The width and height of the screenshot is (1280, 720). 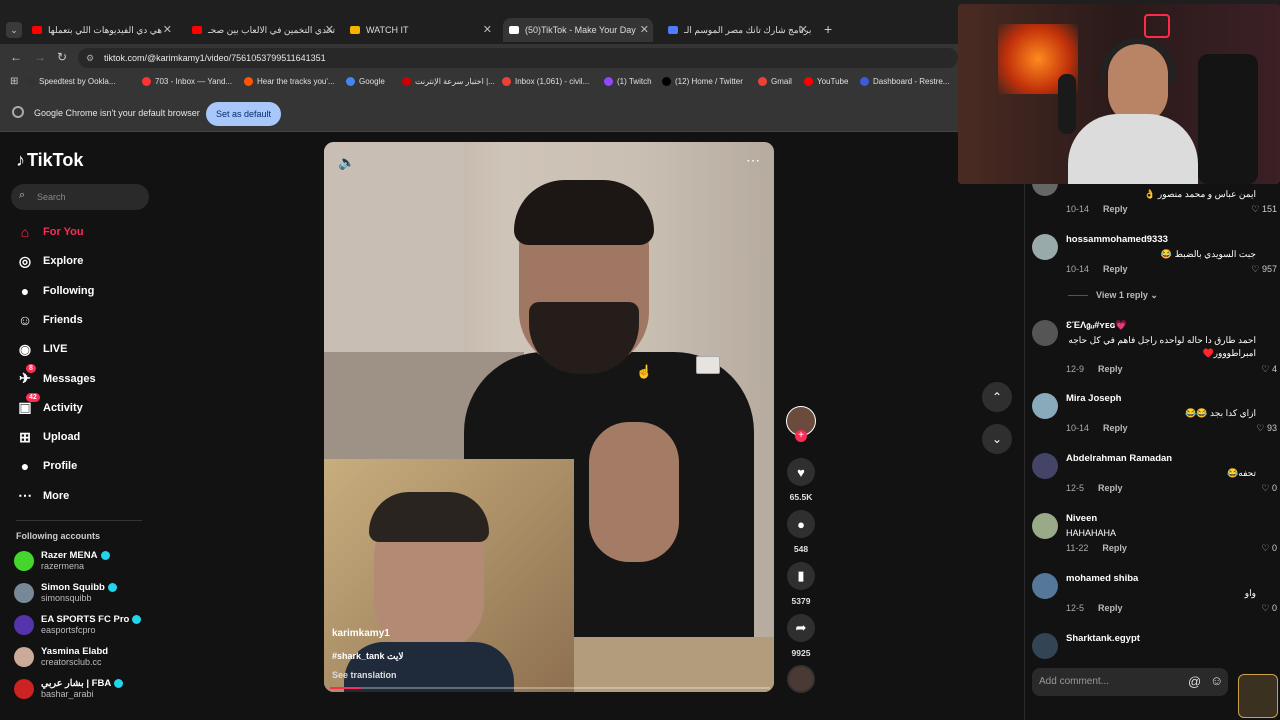 What do you see at coordinates (364, 675) in the screenshot?
I see `see-translation-link: See translation` at bounding box center [364, 675].